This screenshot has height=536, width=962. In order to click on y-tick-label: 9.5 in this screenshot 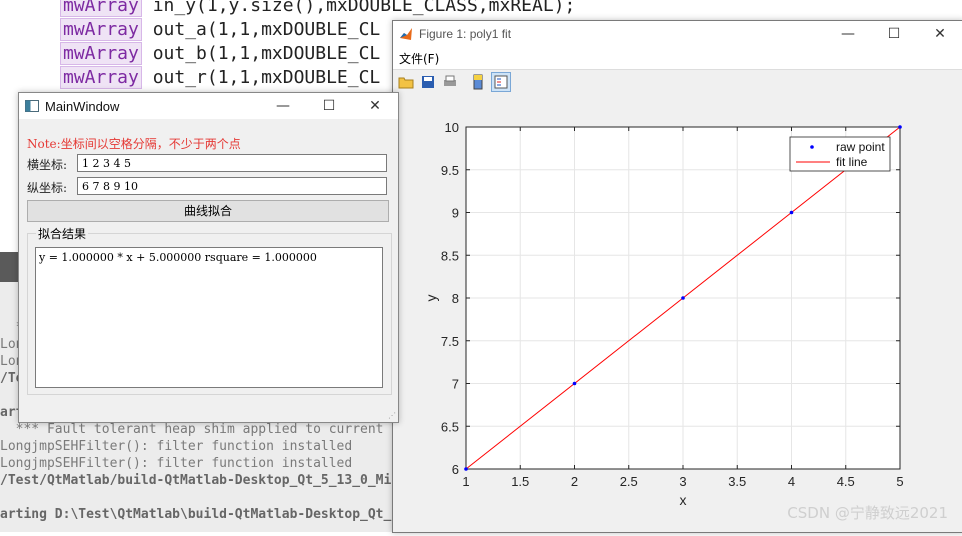, I will do `click(450, 170)`.